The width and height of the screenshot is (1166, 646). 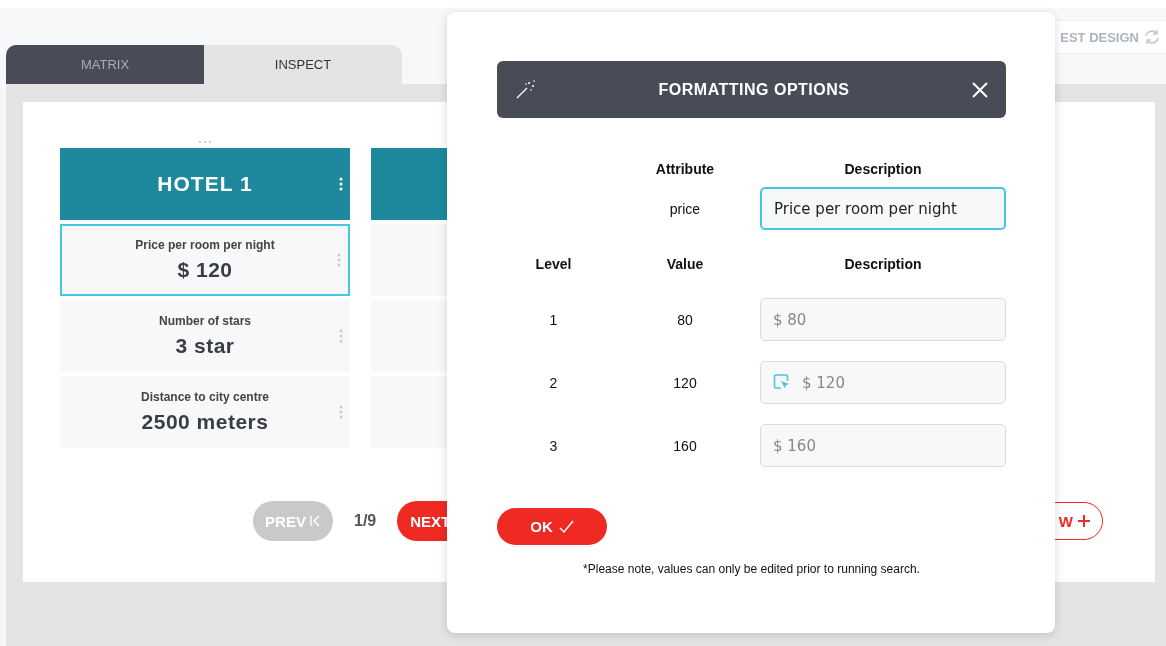 I want to click on close-icon, so click(x=980, y=89).